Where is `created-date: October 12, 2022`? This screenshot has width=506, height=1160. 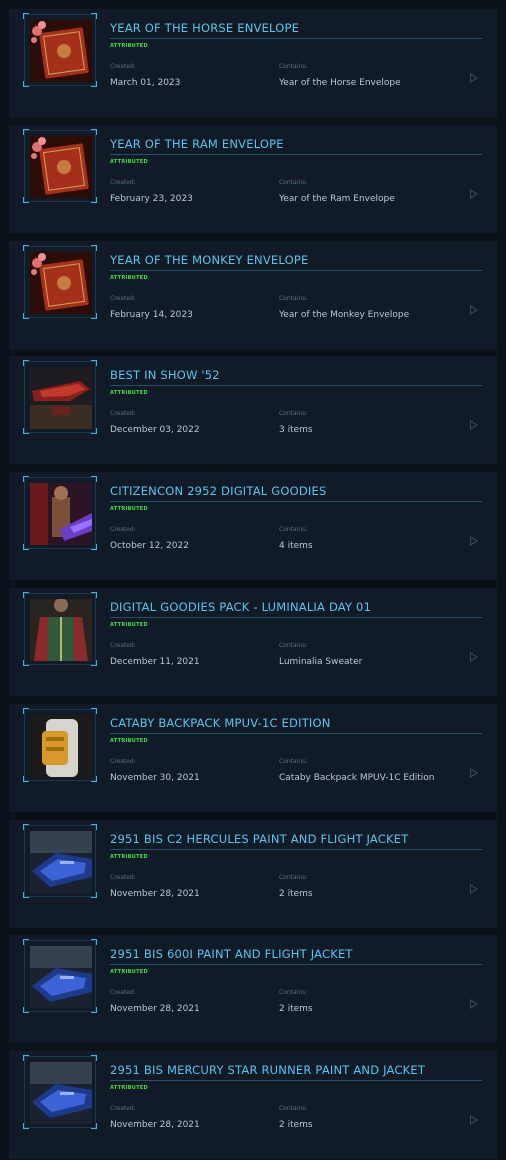 created-date: October 12, 2022 is located at coordinates (149, 546).